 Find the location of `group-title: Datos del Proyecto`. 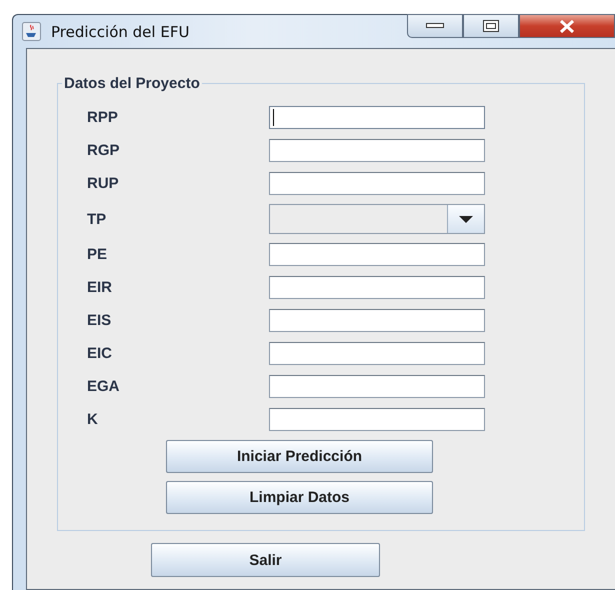

group-title: Datos del Proyecto is located at coordinates (132, 83).